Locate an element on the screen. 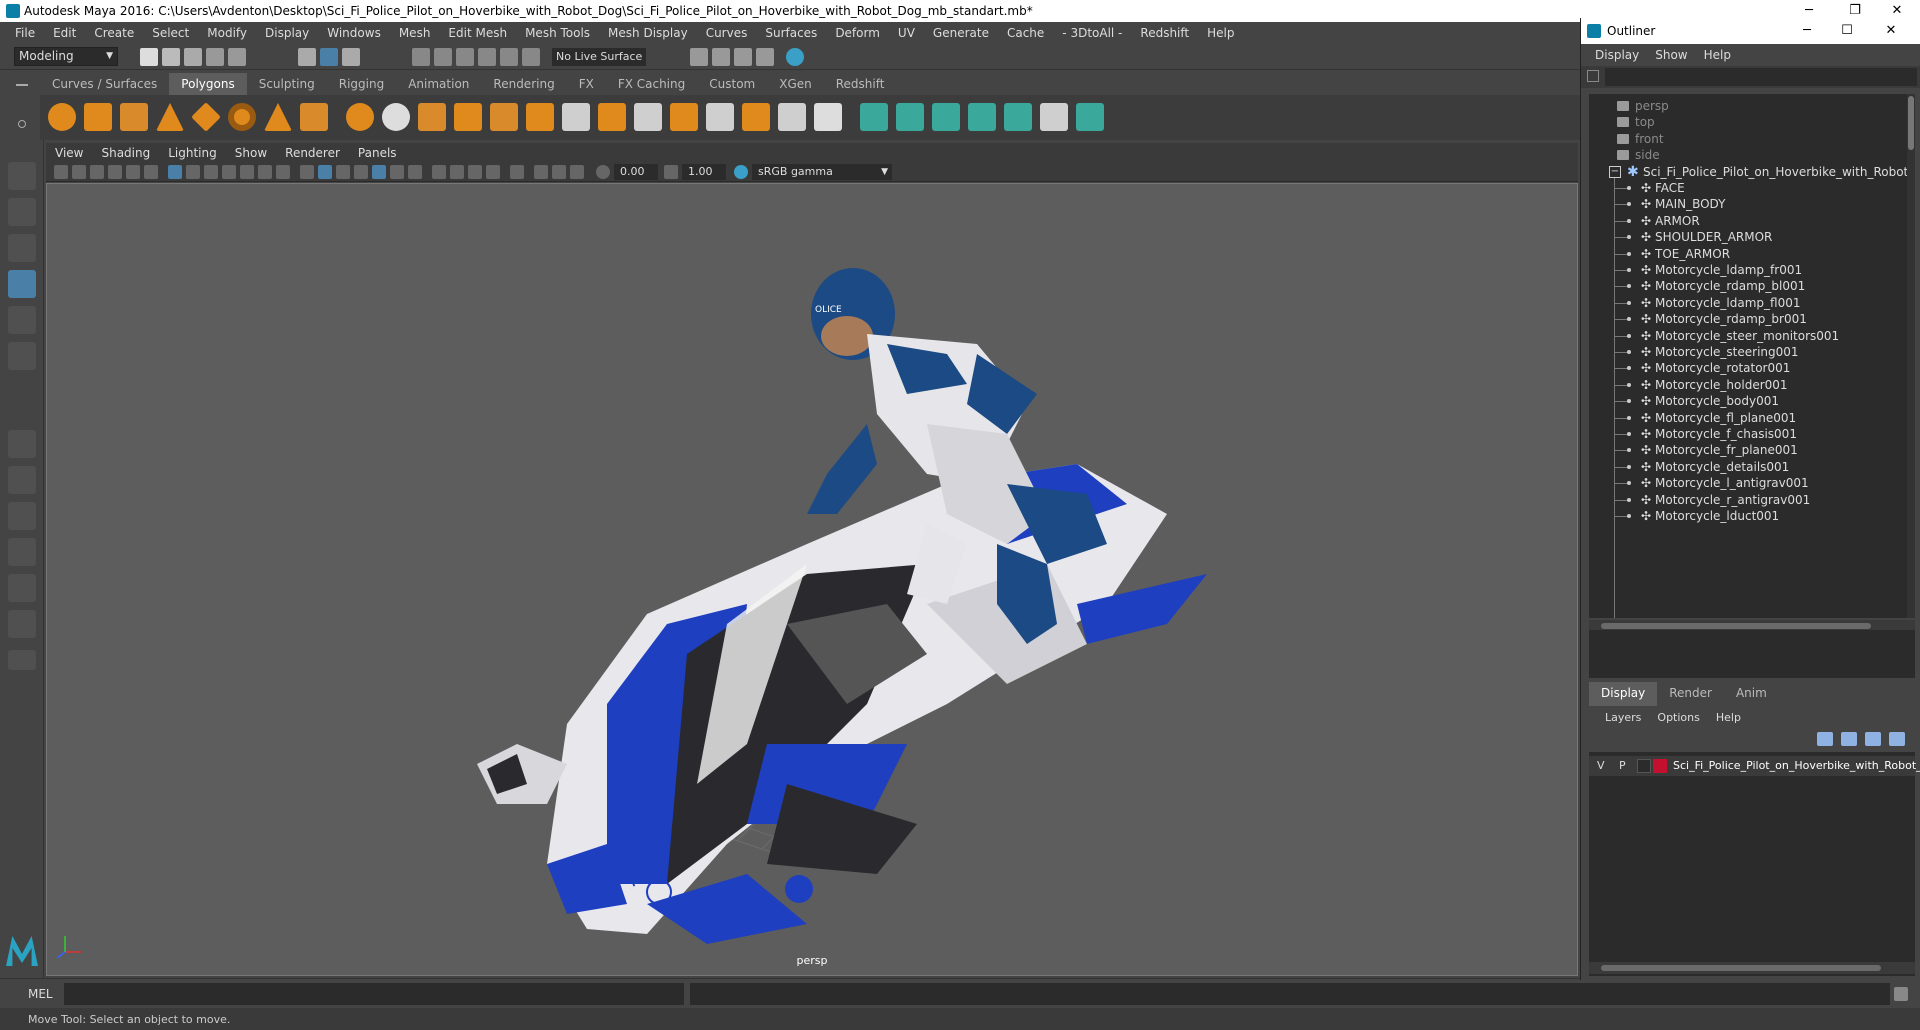 The height and width of the screenshot is (1030, 1920). viewport-menu-view: View is located at coordinates (69, 153).